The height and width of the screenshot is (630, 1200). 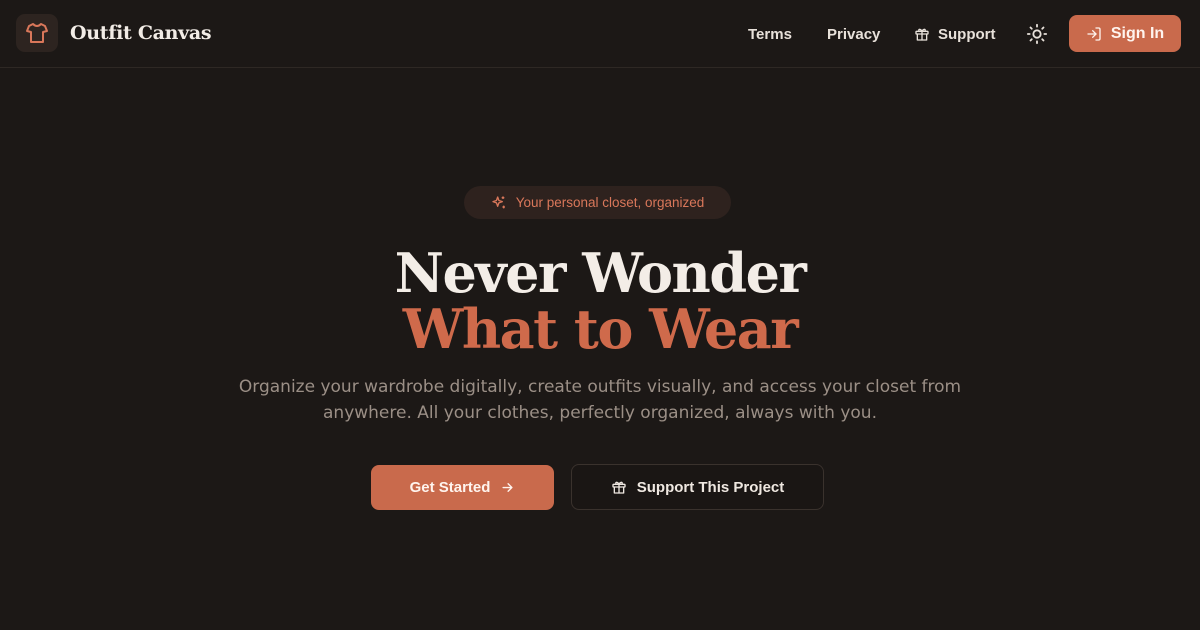 I want to click on get-started-label: Get Started, so click(x=450, y=487).